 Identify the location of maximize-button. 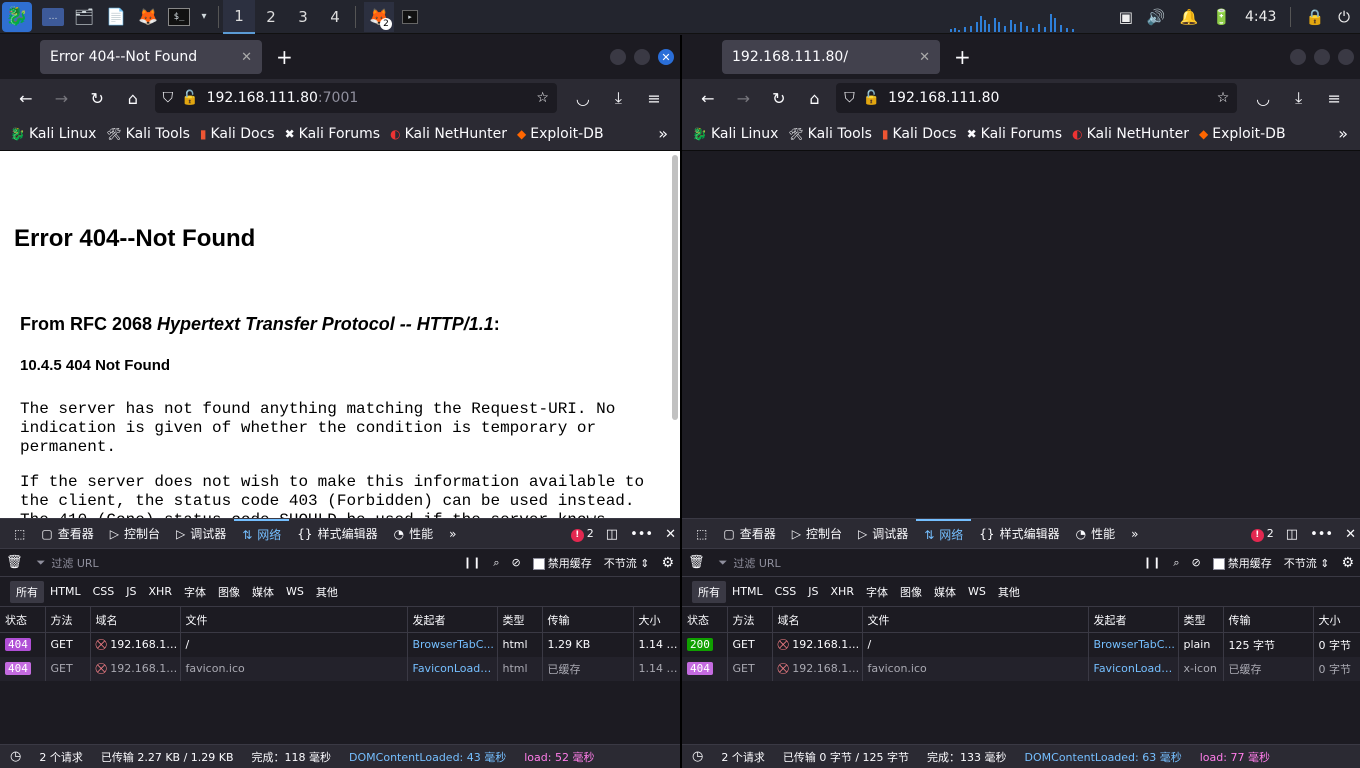
(1322, 57).